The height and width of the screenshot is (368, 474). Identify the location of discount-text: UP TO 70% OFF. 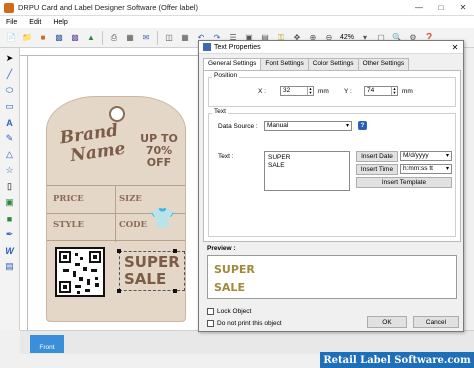
(159, 151).